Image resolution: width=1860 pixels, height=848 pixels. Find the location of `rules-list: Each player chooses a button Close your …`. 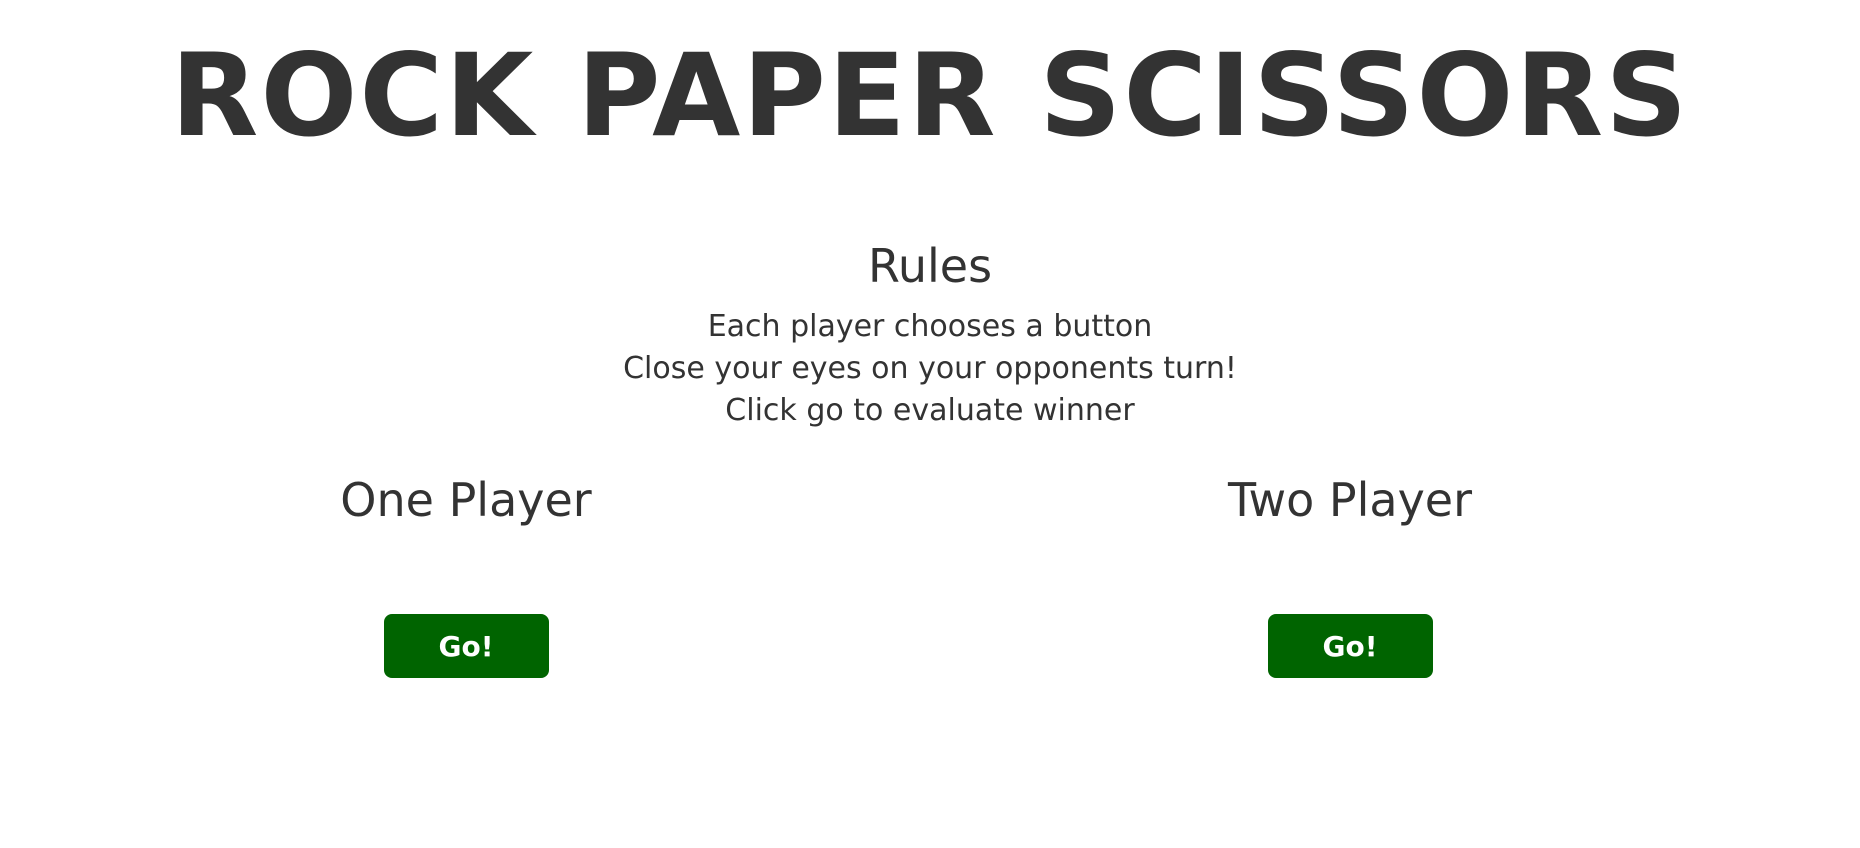

rules-list: Each player chooses a button Close your … is located at coordinates (930, 369).